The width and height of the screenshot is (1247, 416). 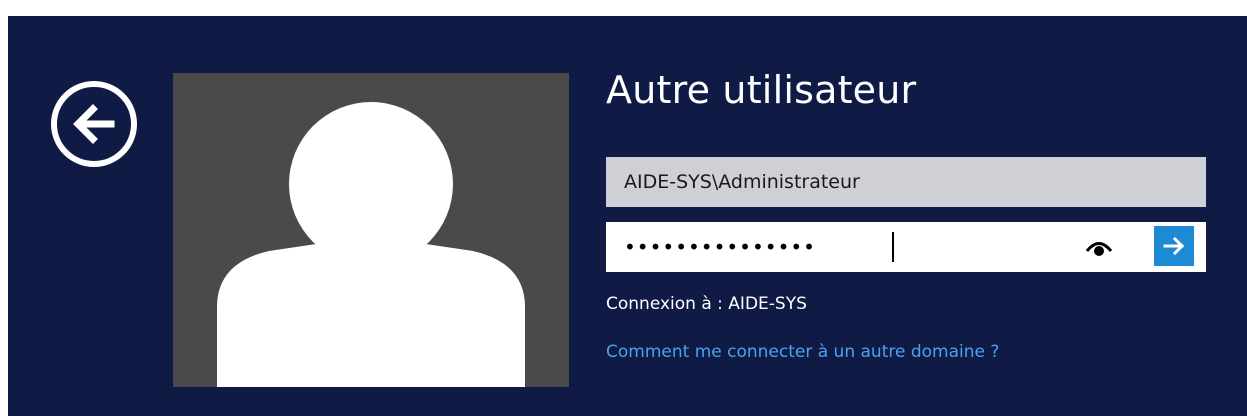 I want to click on arrow-right-icon, so click(x=1174, y=246).